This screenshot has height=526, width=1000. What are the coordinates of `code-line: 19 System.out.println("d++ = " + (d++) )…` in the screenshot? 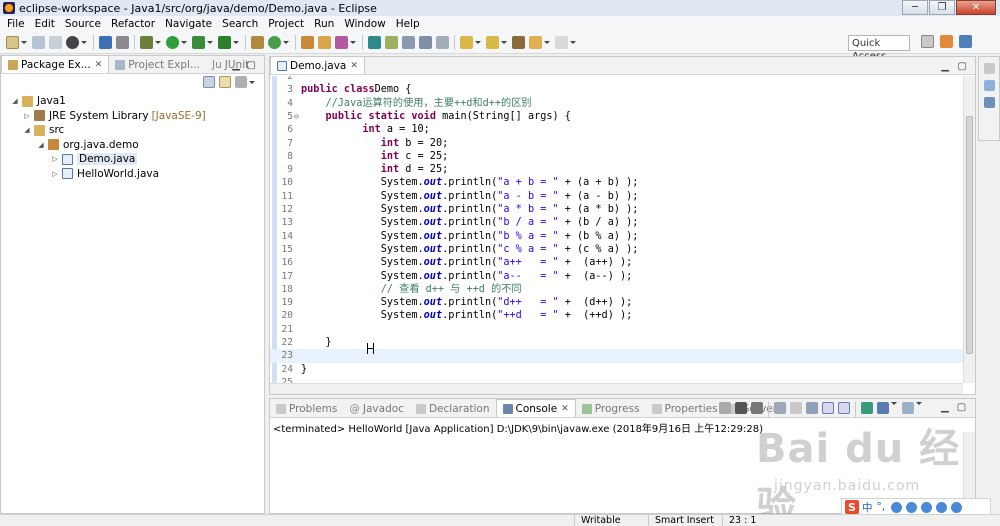 It's located at (616, 302).